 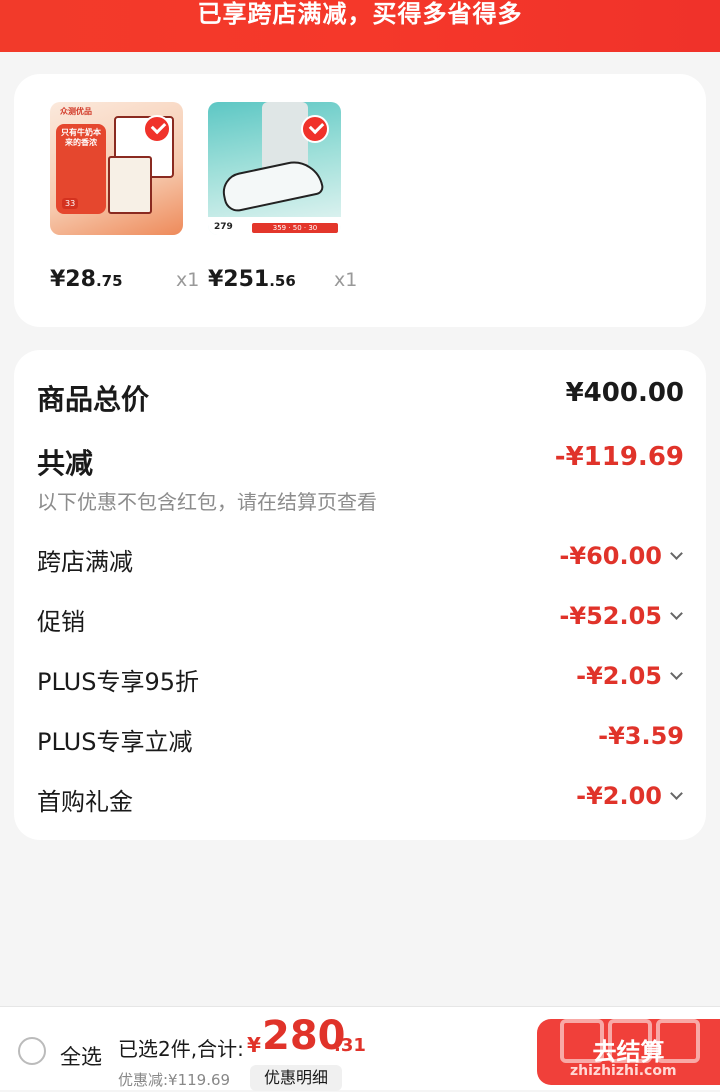 I want to click on discount-detail-button: 优惠明细, so click(x=296, y=1078).